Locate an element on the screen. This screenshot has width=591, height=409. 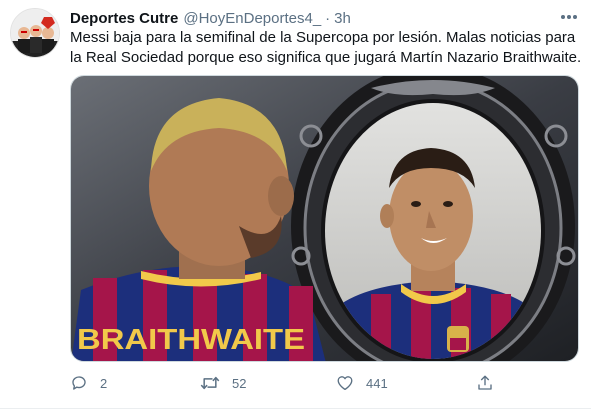
reply-icon is located at coordinates (79, 383).